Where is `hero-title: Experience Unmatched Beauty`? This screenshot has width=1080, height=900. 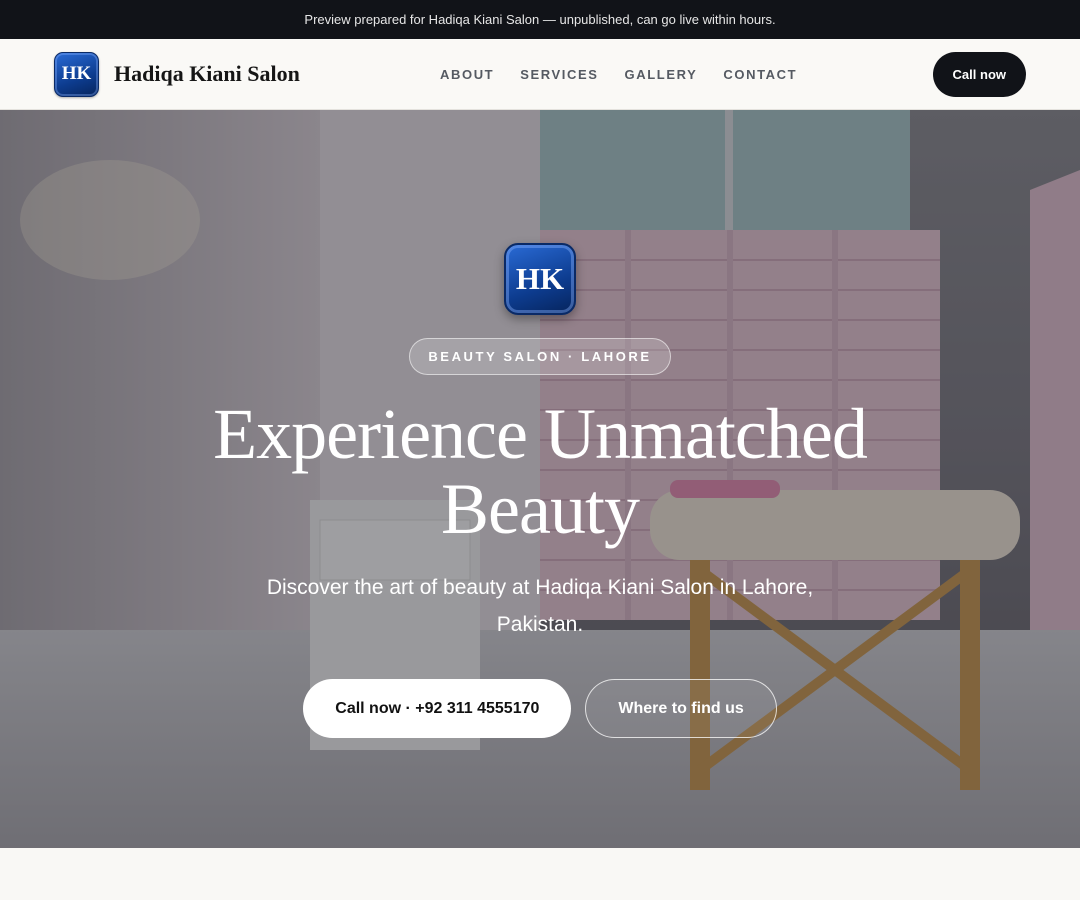 hero-title: Experience Unmatched Beauty is located at coordinates (540, 471).